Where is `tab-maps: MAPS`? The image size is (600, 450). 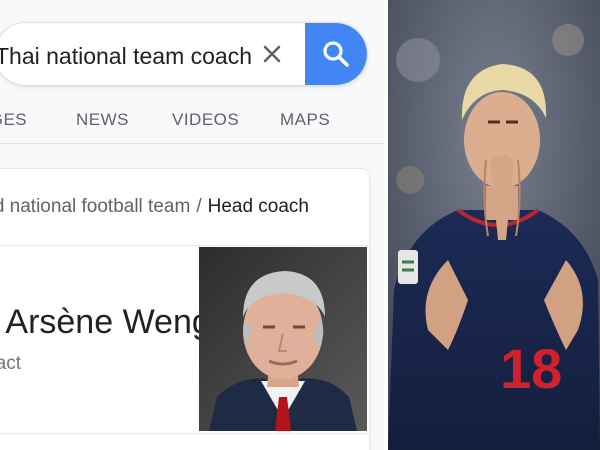 tab-maps: MAPS is located at coordinates (305, 120).